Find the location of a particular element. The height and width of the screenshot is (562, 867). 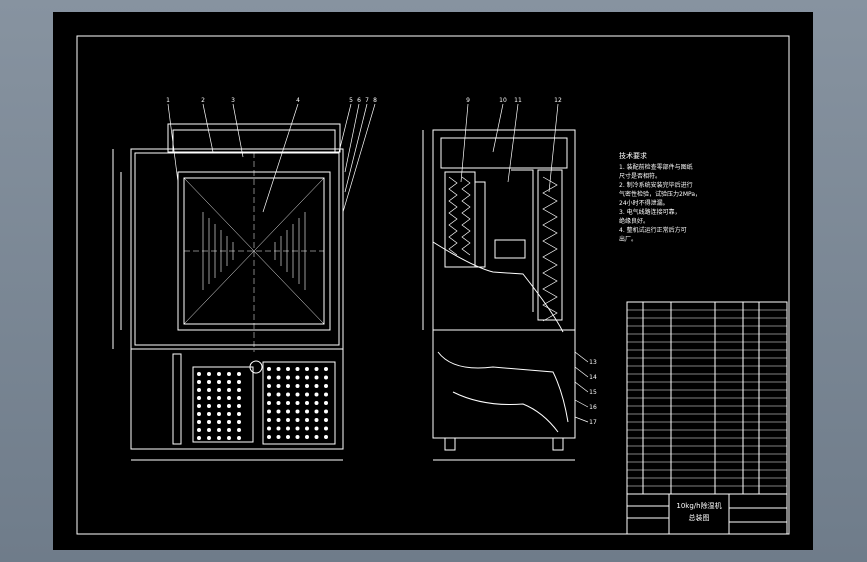

callout-label: 11 is located at coordinates (518, 100).